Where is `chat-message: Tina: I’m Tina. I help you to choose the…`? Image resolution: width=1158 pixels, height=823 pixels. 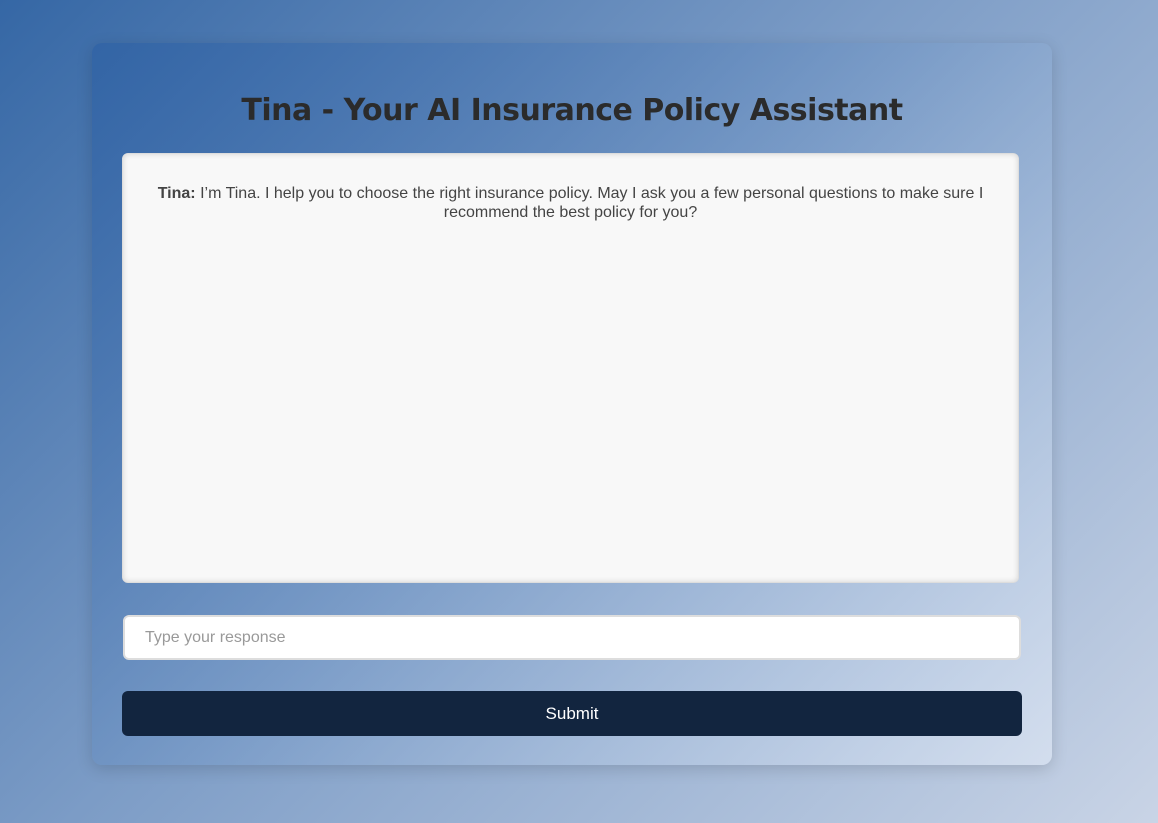 chat-message: Tina: I’m Tina. I help you to choose the… is located at coordinates (570, 203).